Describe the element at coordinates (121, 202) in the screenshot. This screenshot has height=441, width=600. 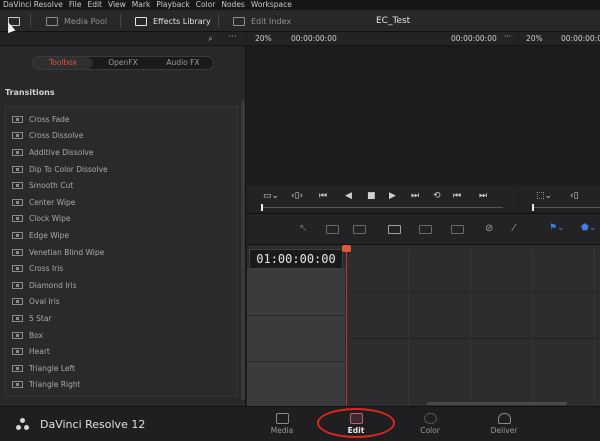
I see `transition-item: Center Wipe` at that location.